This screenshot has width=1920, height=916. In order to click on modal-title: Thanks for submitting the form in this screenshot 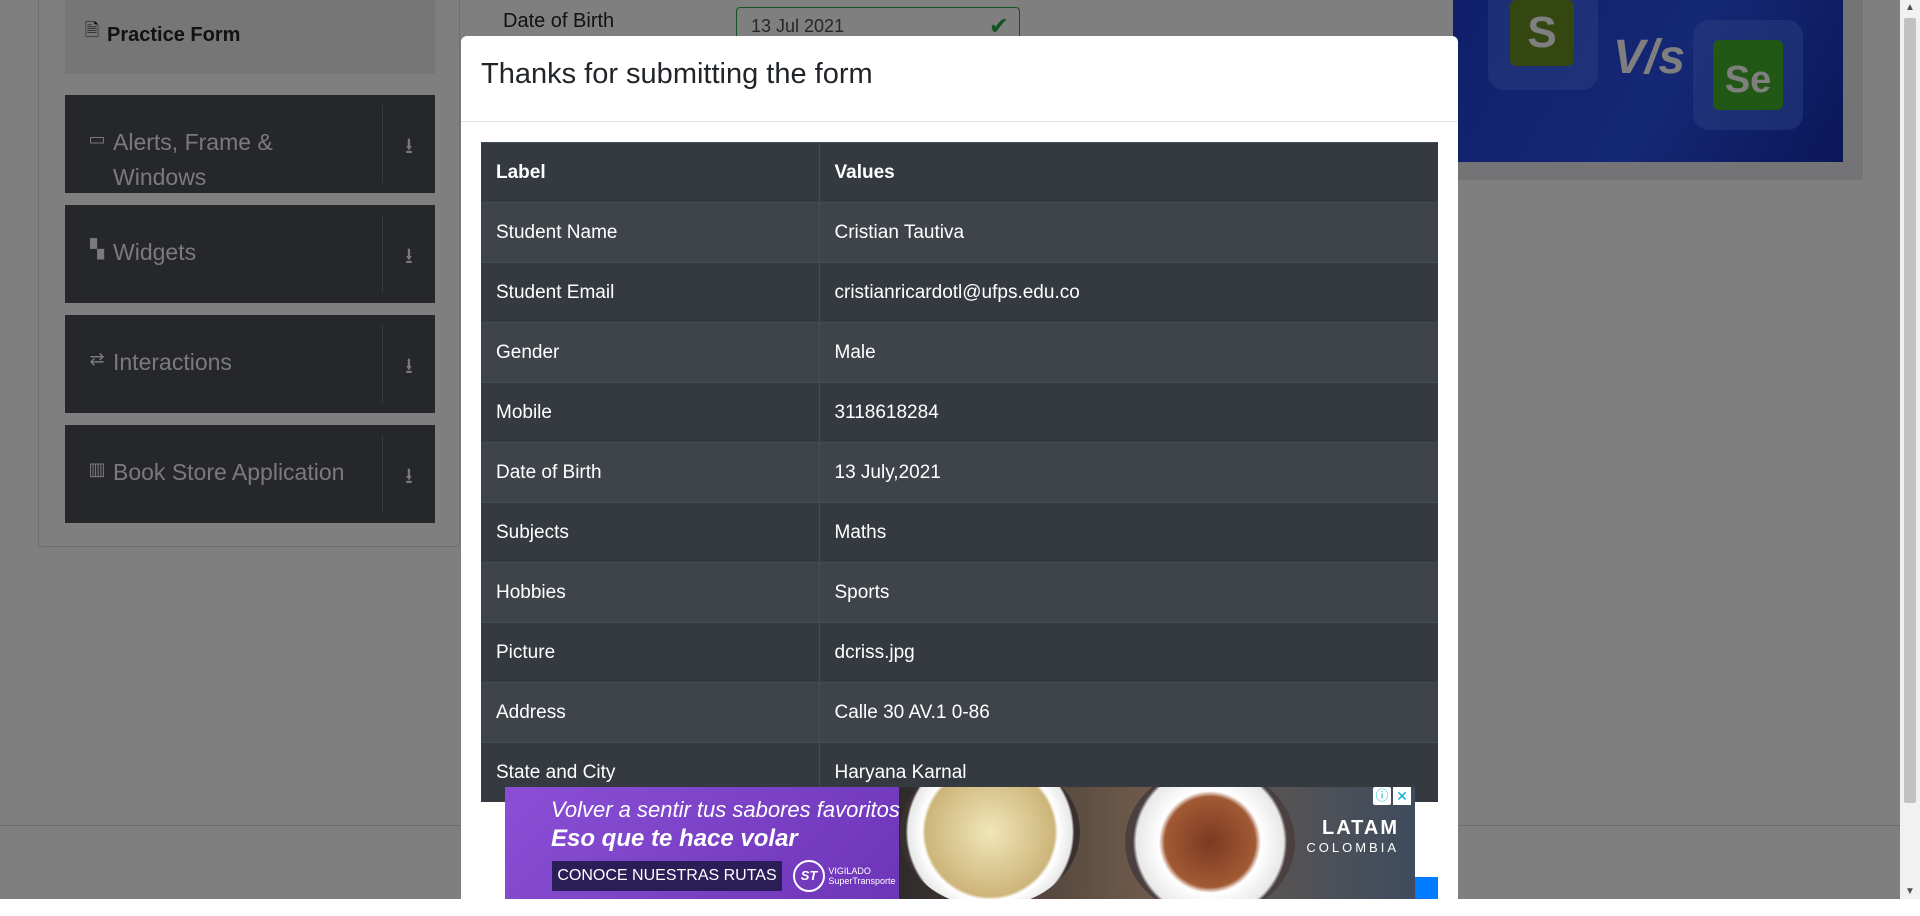, I will do `click(677, 74)`.